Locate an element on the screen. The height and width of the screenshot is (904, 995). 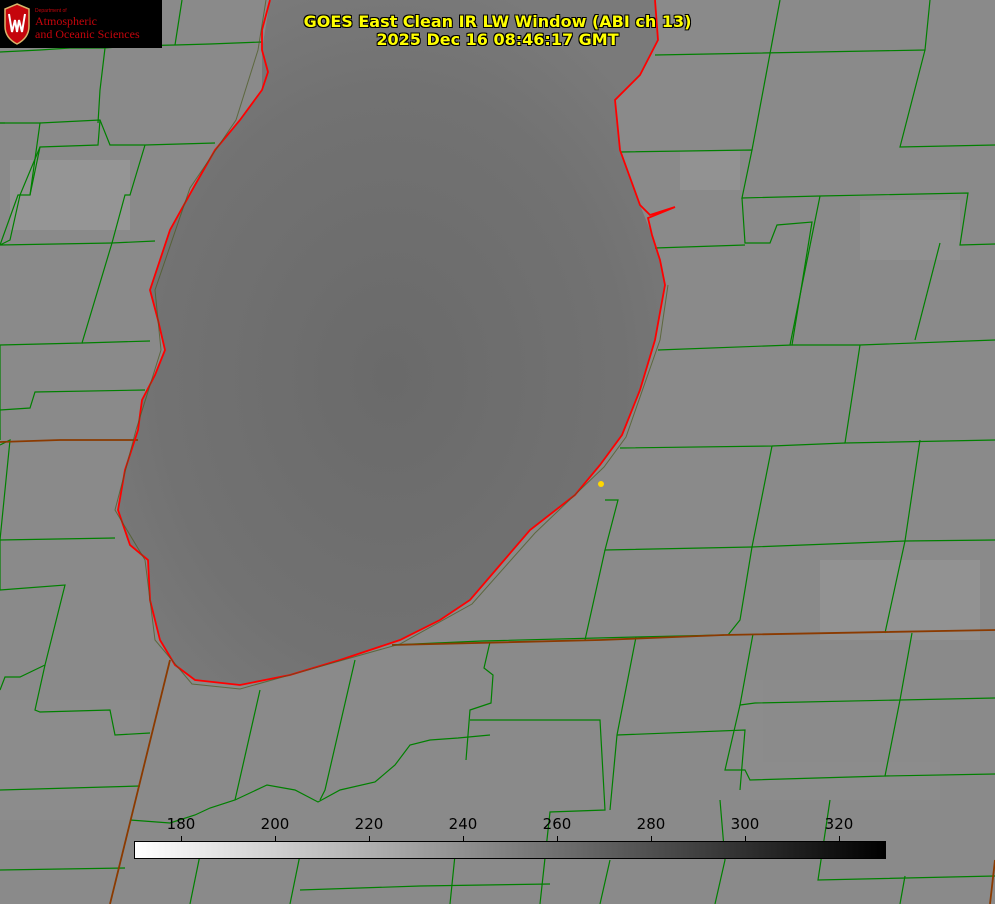
image-title: GOES East Clean IR LW Window (ABI ch 13) is located at coordinates (497, 21).